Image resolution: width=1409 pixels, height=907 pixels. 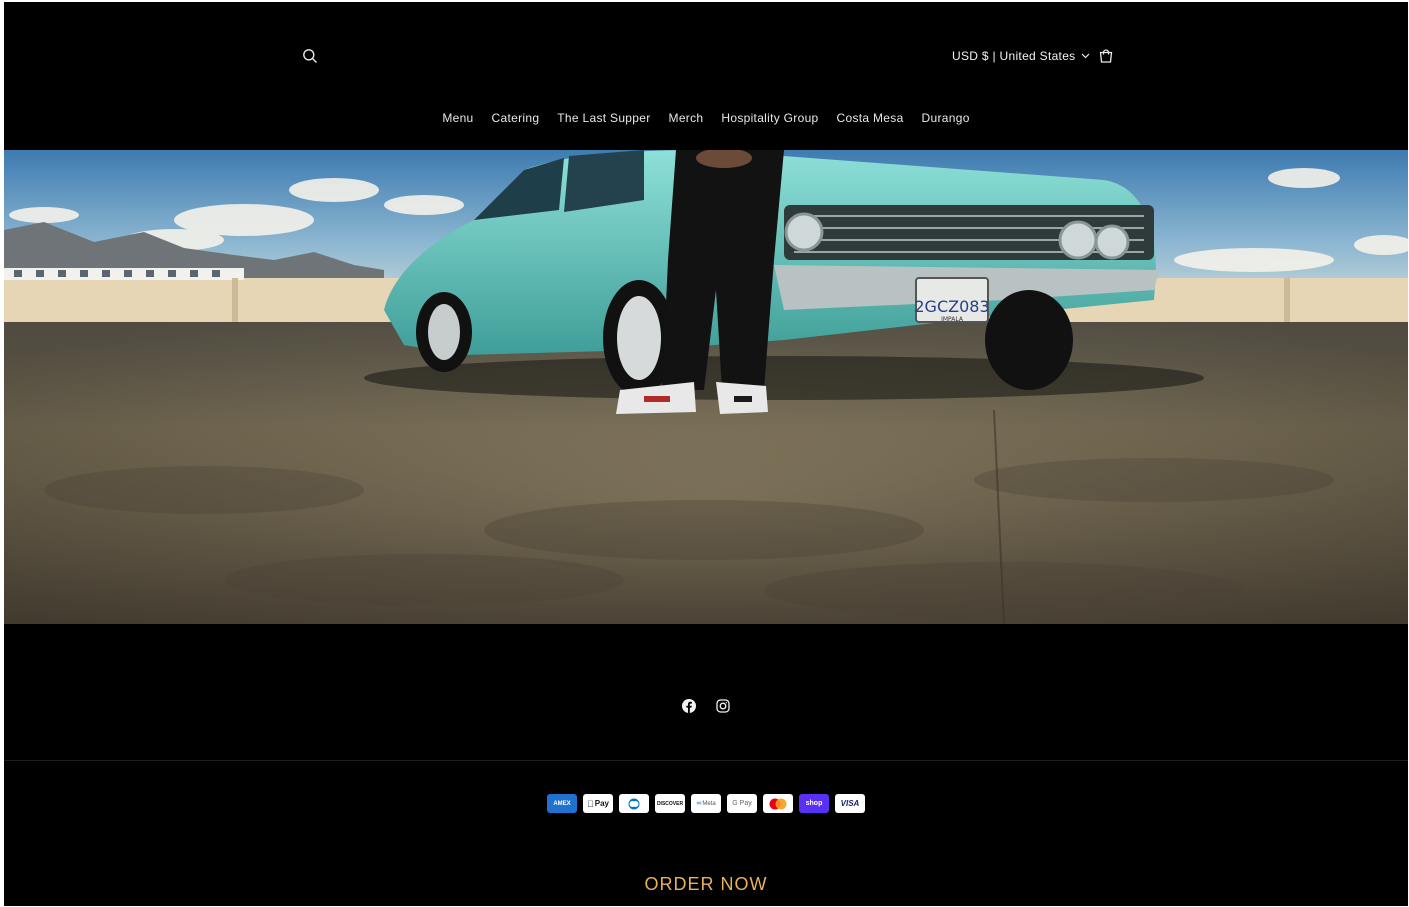 What do you see at coordinates (1014, 56) in the screenshot?
I see `currency-label: USD $ | United States` at bounding box center [1014, 56].